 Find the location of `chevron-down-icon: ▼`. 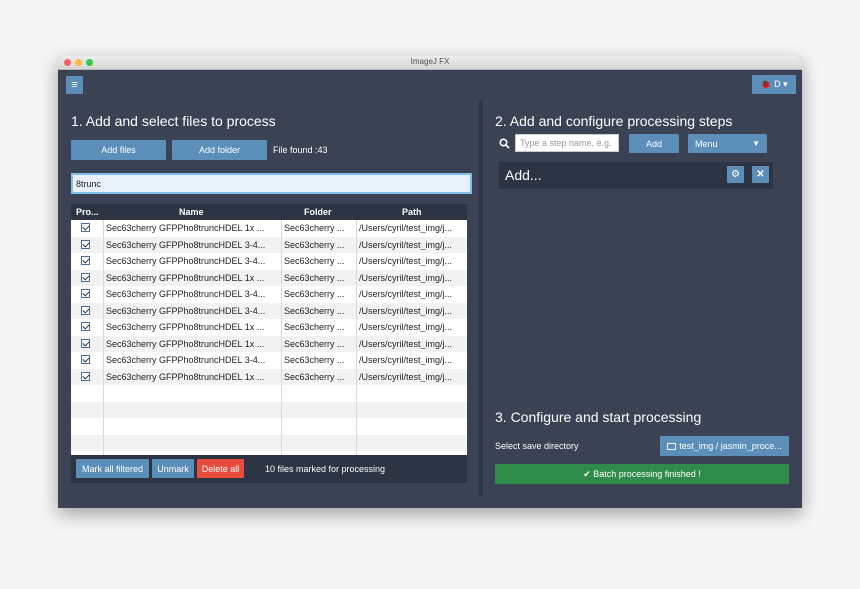

chevron-down-icon: ▼ is located at coordinates (756, 143).